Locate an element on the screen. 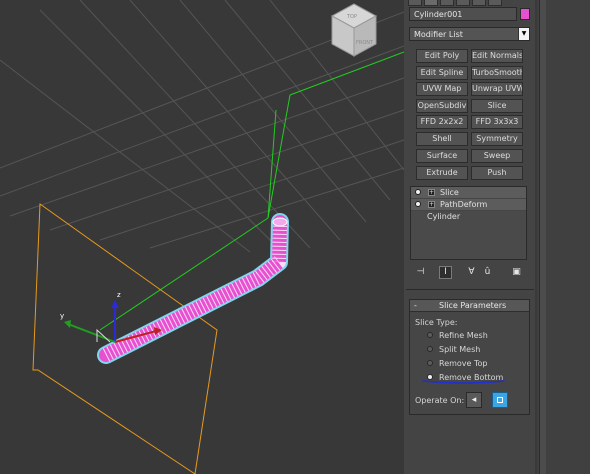  panel-scrollbar is located at coordinates (542, 237).